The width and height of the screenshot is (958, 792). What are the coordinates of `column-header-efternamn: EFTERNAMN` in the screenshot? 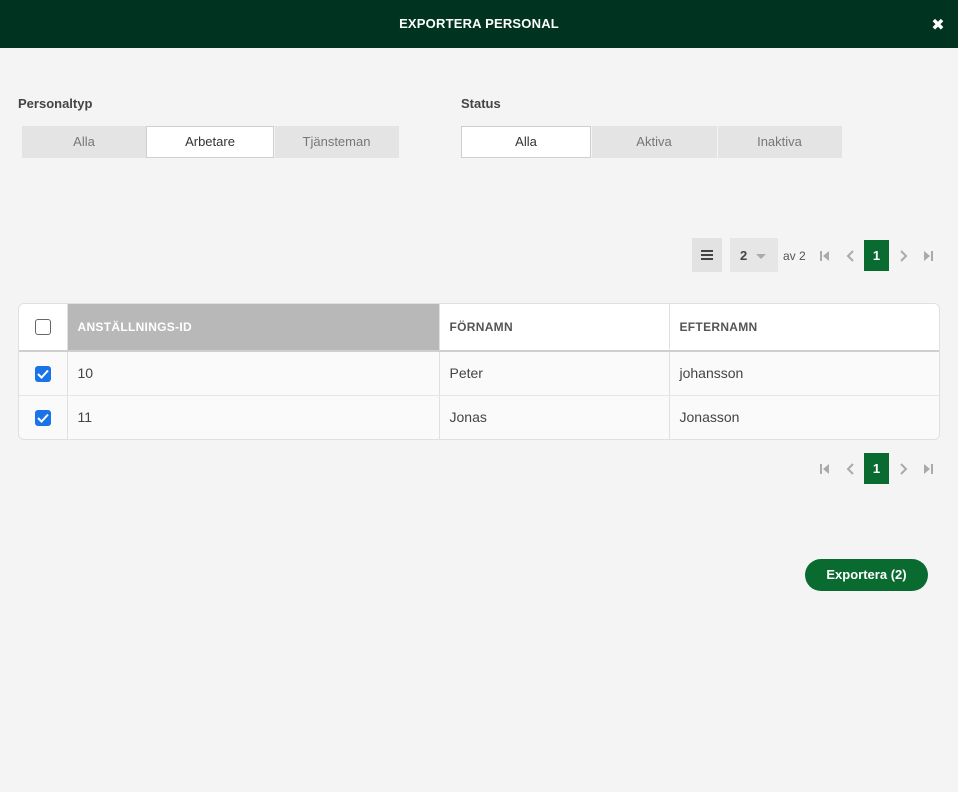 It's located at (803, 328).